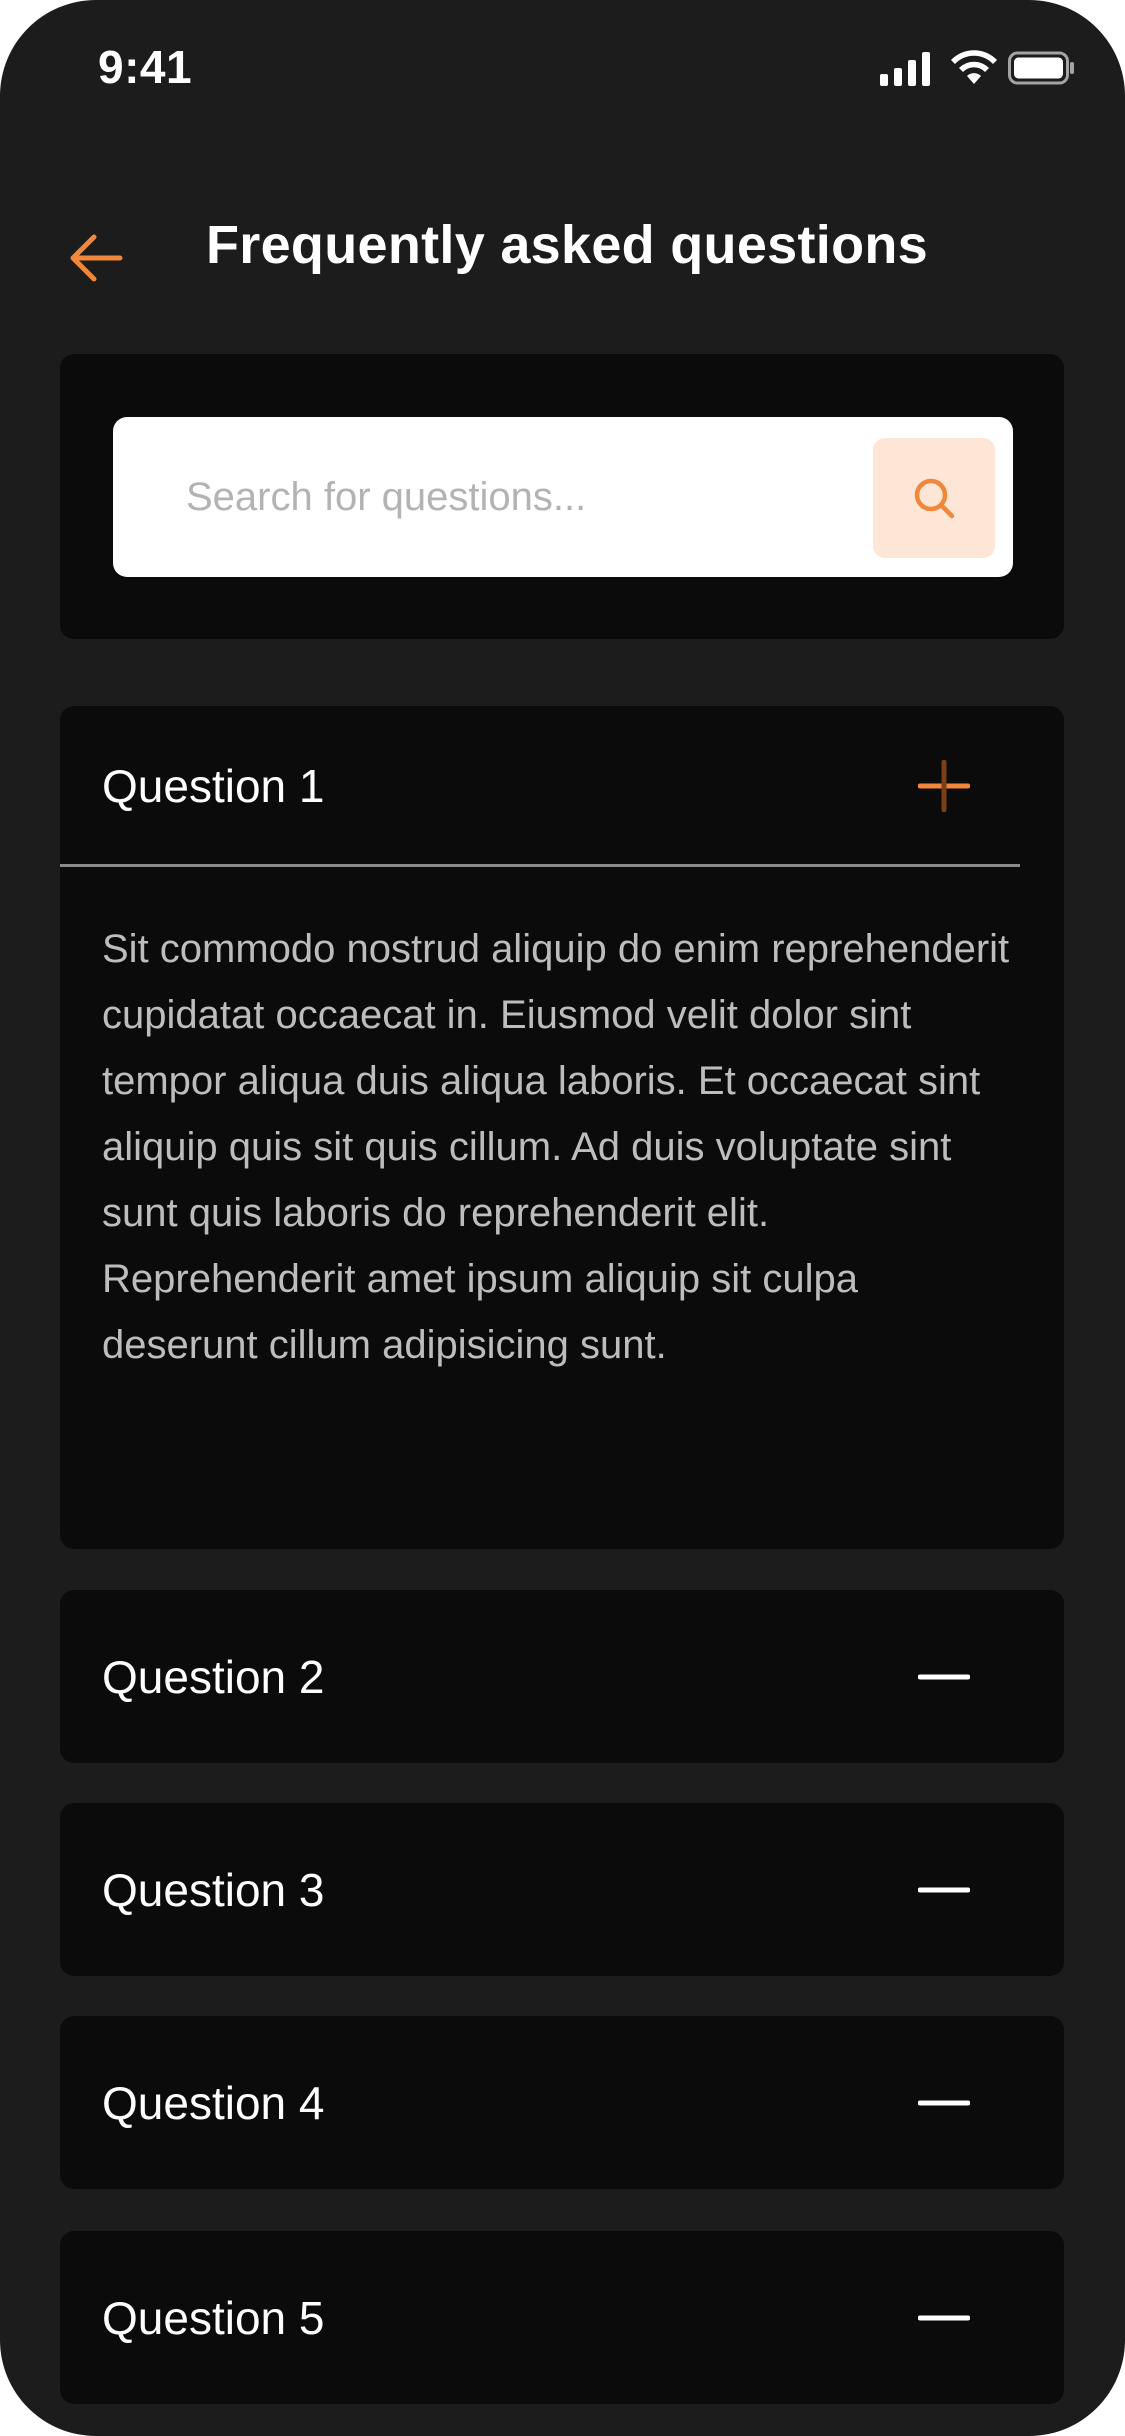 This screenshot has height=2436, width=1125. I want to click on faq-question: Question 2, so click(213, 1676).